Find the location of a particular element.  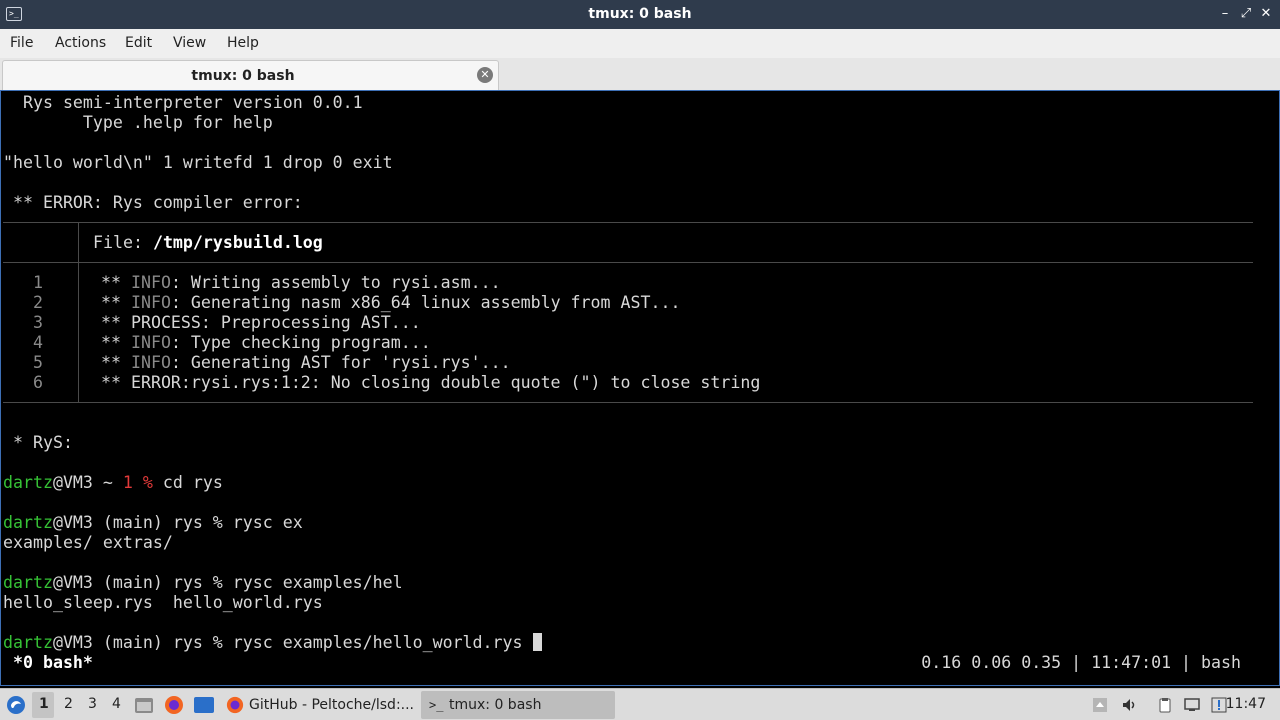

log-line-number: 6 is located at coordinates (38, 382).